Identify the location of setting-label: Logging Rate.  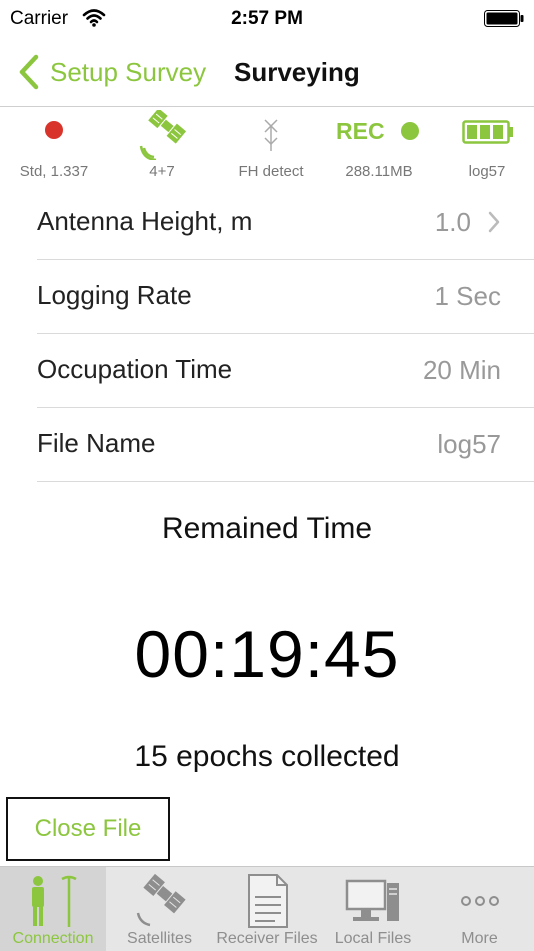
(114, 295).